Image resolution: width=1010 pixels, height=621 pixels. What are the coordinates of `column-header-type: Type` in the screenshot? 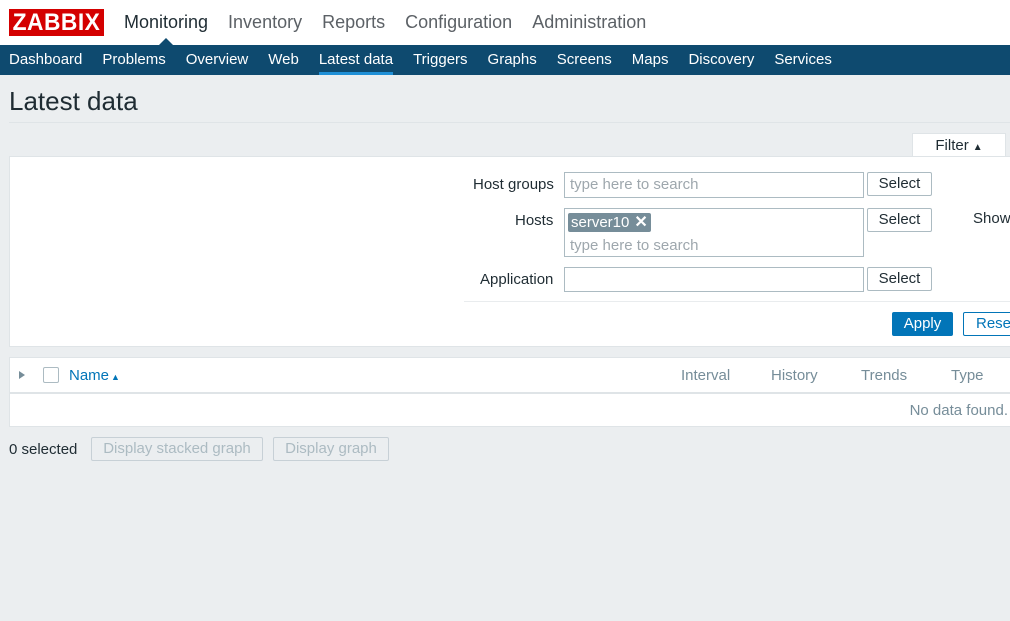 It's located at (967, 375).